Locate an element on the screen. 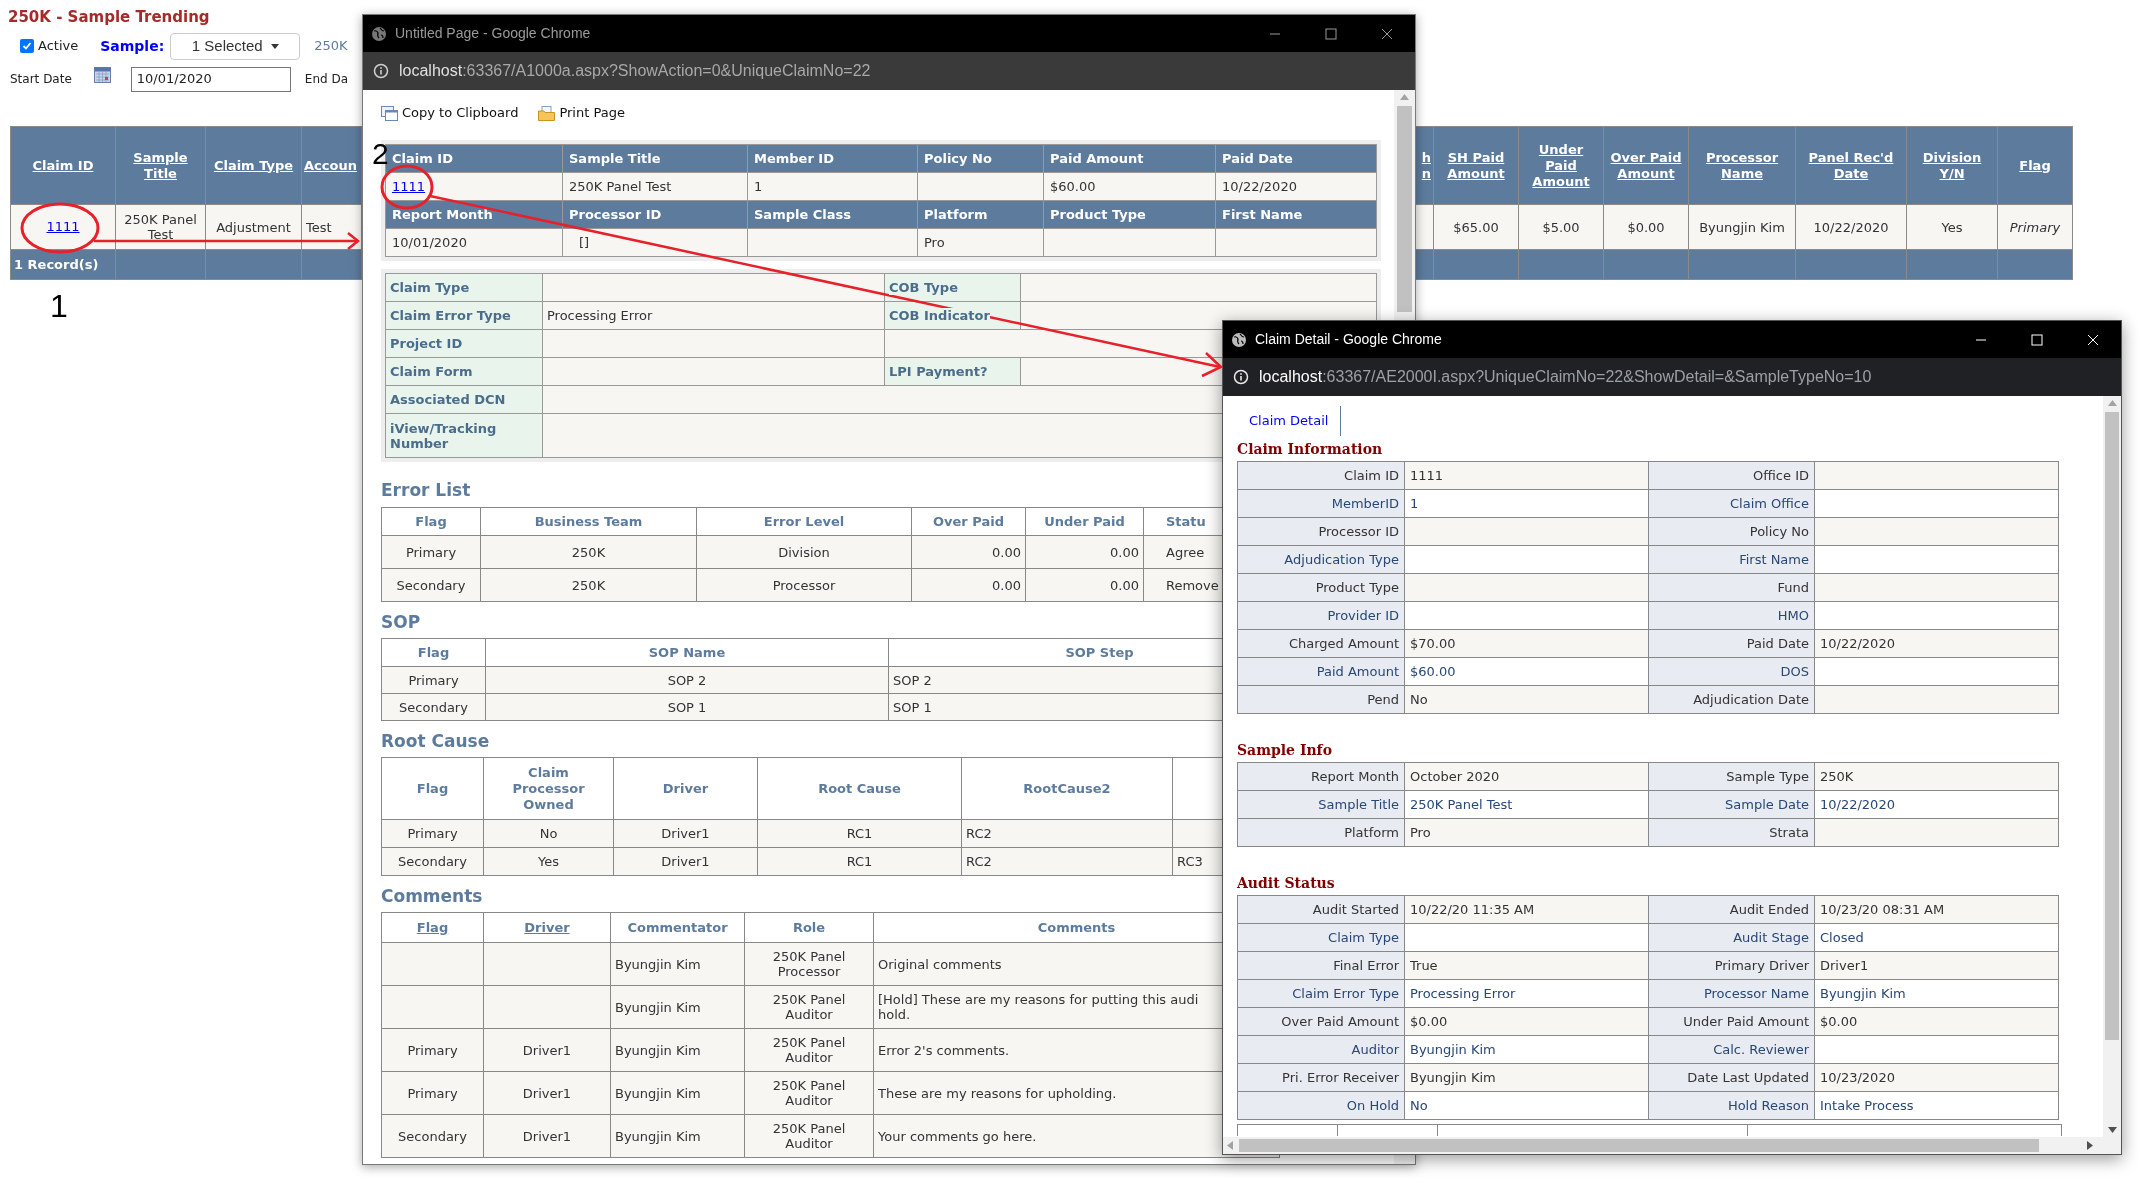 The height and width of the screenshot is (1185, 2142). field-value: 1 is located at coordinates (1527, 504).